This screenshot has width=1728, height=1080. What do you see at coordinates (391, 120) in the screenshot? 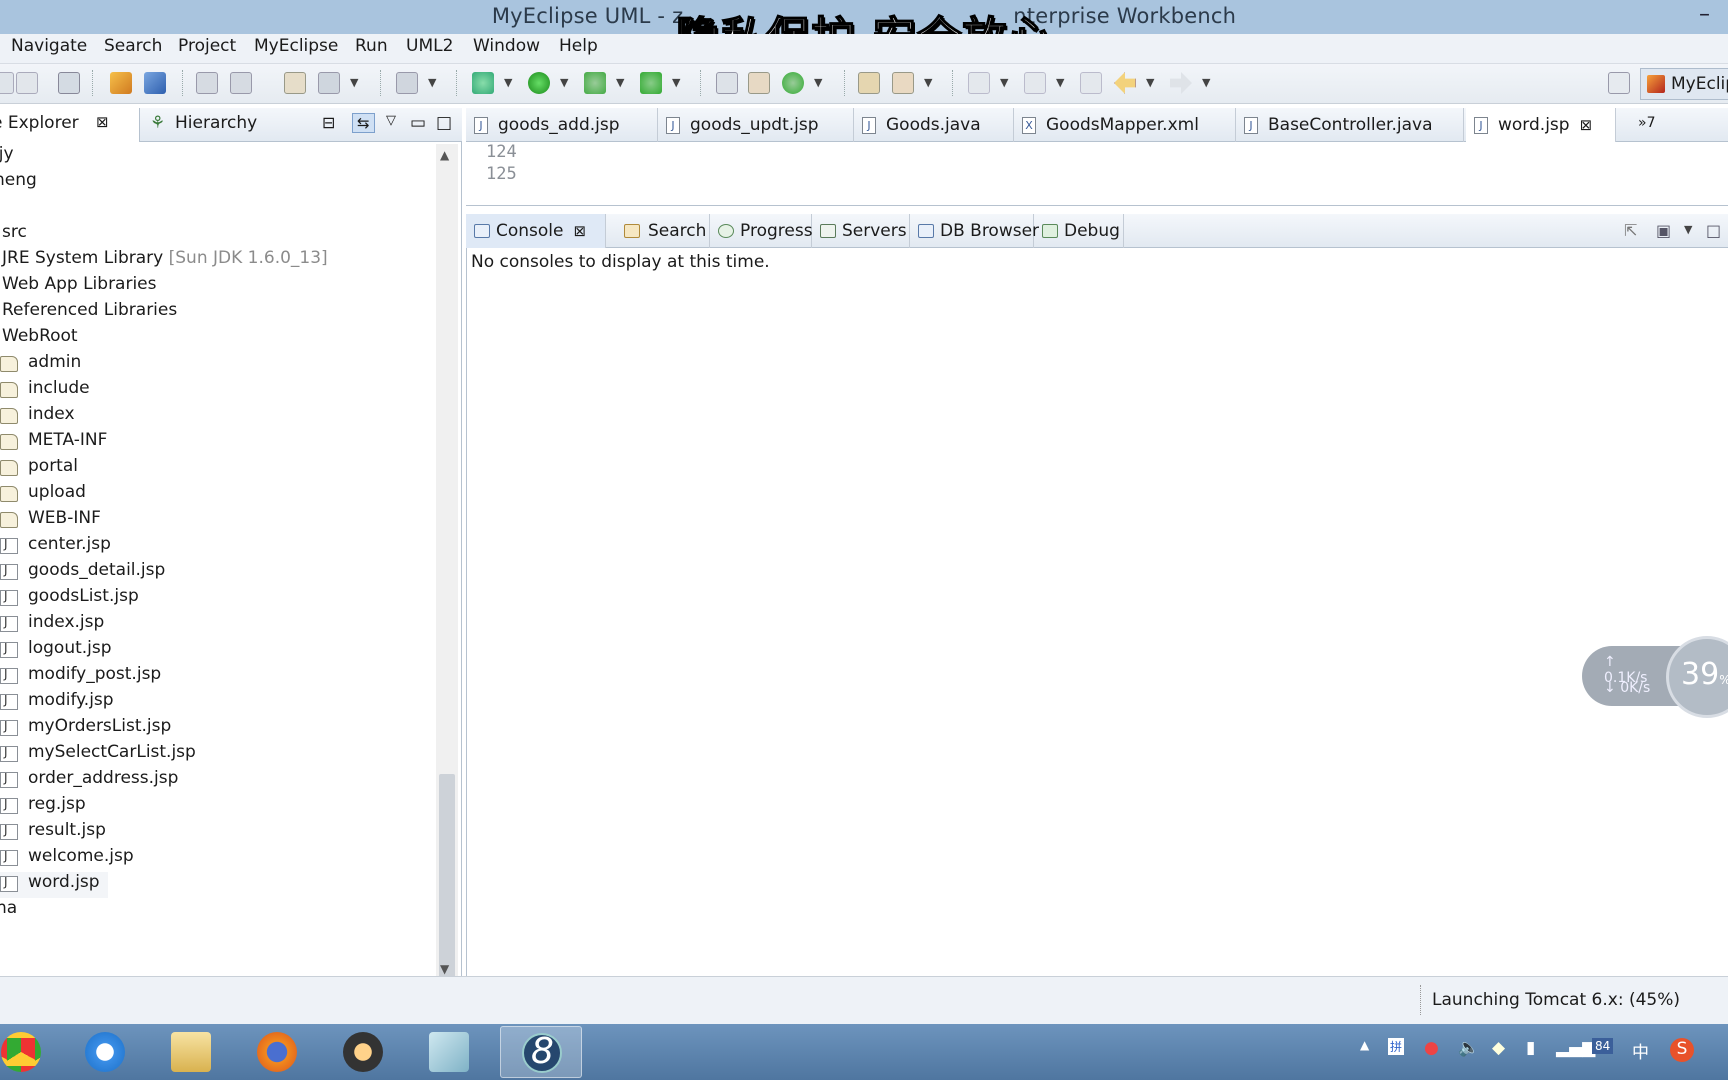
I see `view-menu-icon: ▽` at bounding box center [391, 120].